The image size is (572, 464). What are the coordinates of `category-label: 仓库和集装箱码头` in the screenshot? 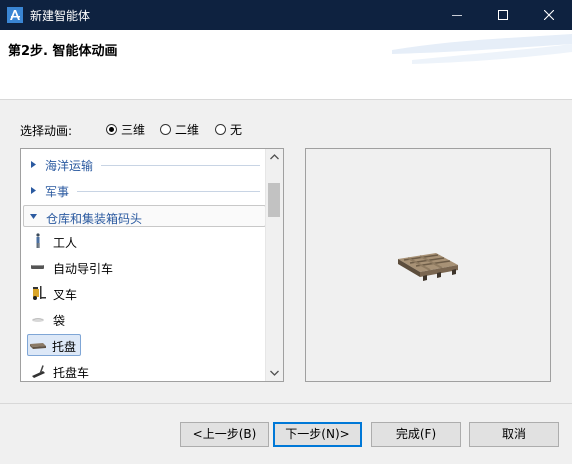 It's located at (94, 219).